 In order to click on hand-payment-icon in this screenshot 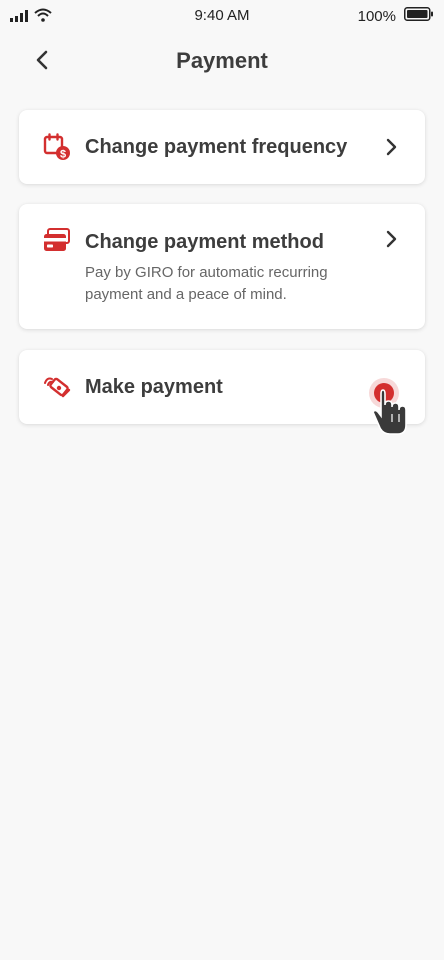, I will do `click(57, 387)`.